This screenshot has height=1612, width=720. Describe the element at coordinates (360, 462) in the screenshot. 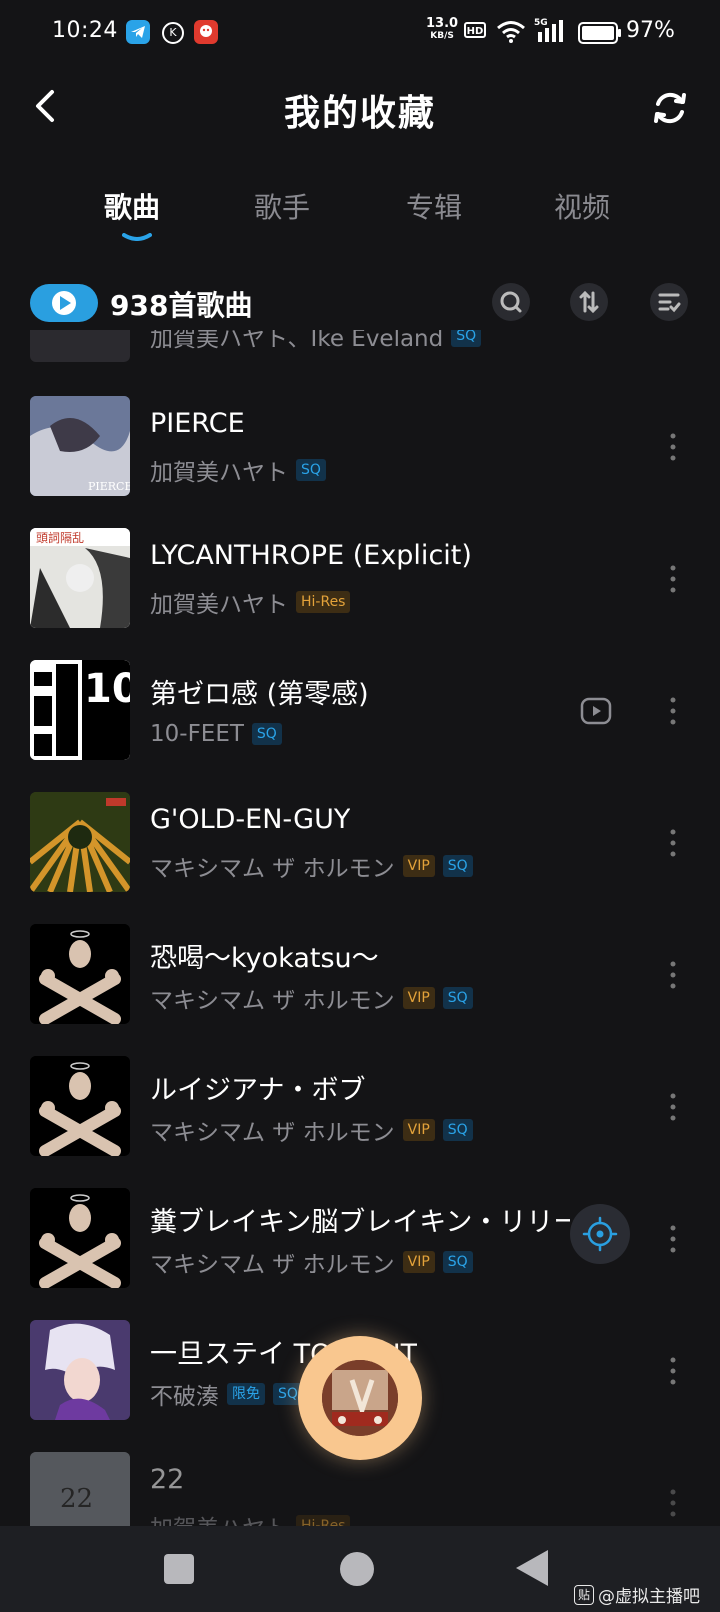

I see `list-item: PIERCE PIERCE 加賀美ハヤト SQ` at that location.